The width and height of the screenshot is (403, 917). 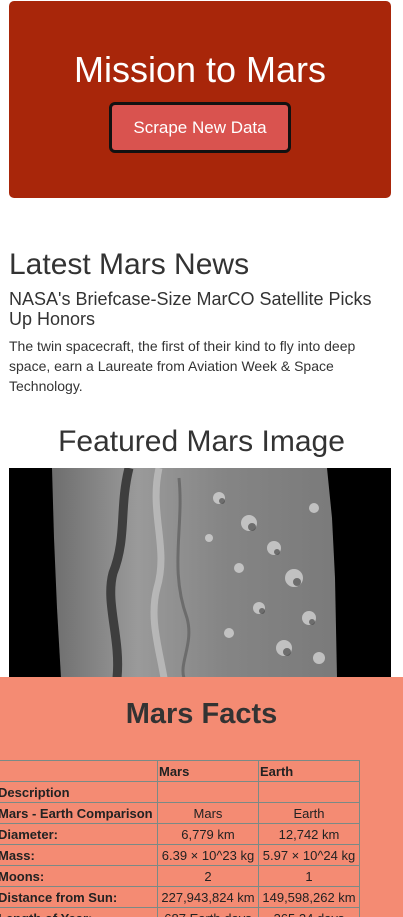 What do you see at coordinates (208, 876) in the screenshot?
I see `mars-value: 2` at bounding box center [208, 876].